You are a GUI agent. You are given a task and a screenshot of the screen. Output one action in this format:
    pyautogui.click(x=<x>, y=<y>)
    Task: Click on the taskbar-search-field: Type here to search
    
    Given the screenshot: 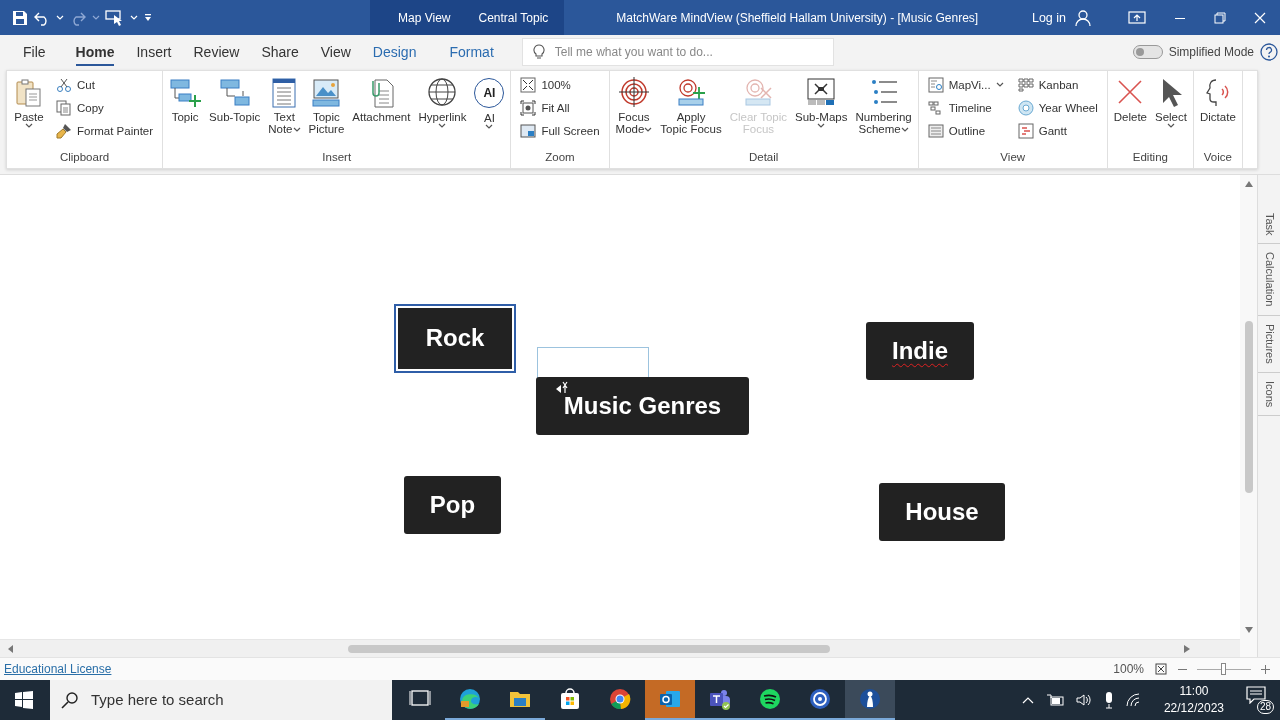 What is the action you would take?
    pyautogui.click(x=221, y=700)
    